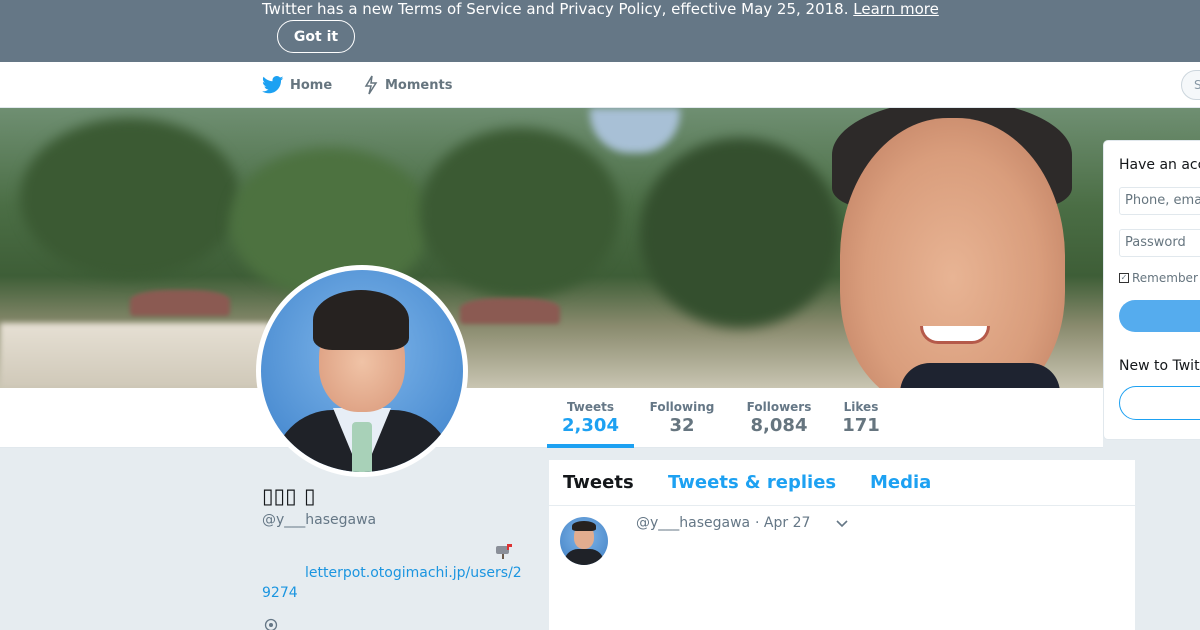 The width and height of the screenshot is (1200, 630). I want to click on signup-button, so click(1159, 403).